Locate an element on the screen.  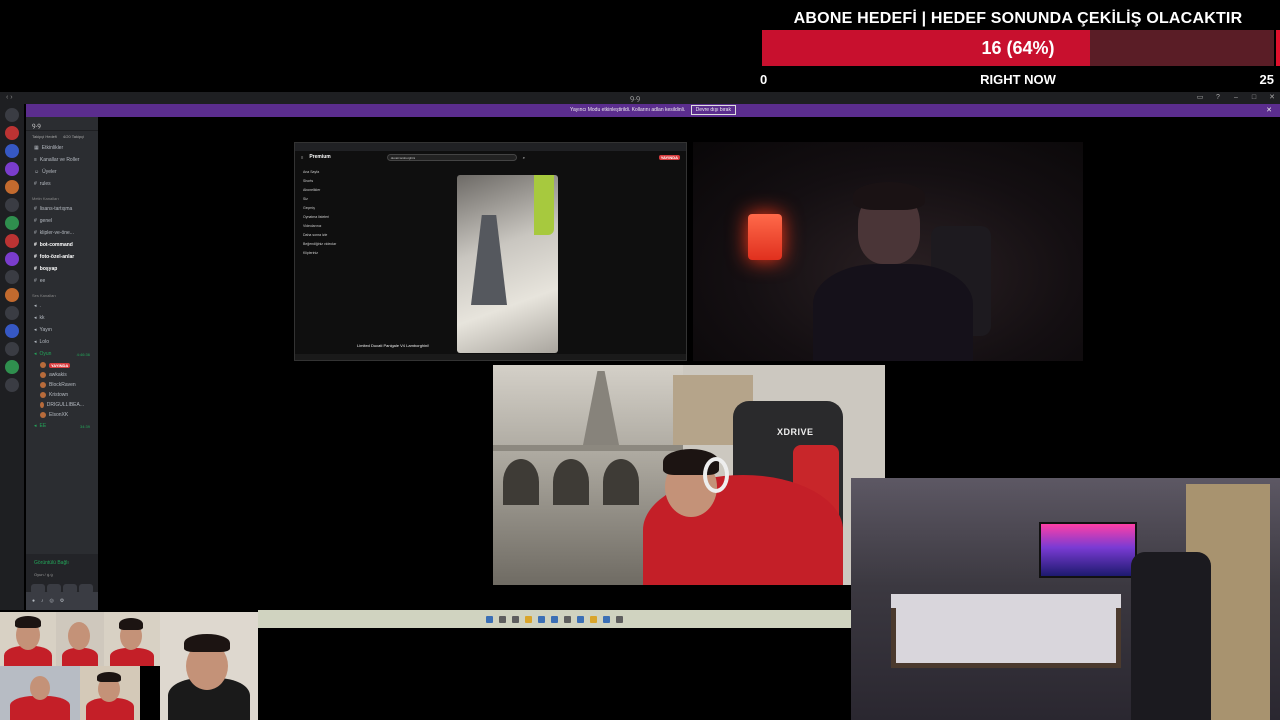
youtube-logo: Premium is located at coordinates (319, 157).